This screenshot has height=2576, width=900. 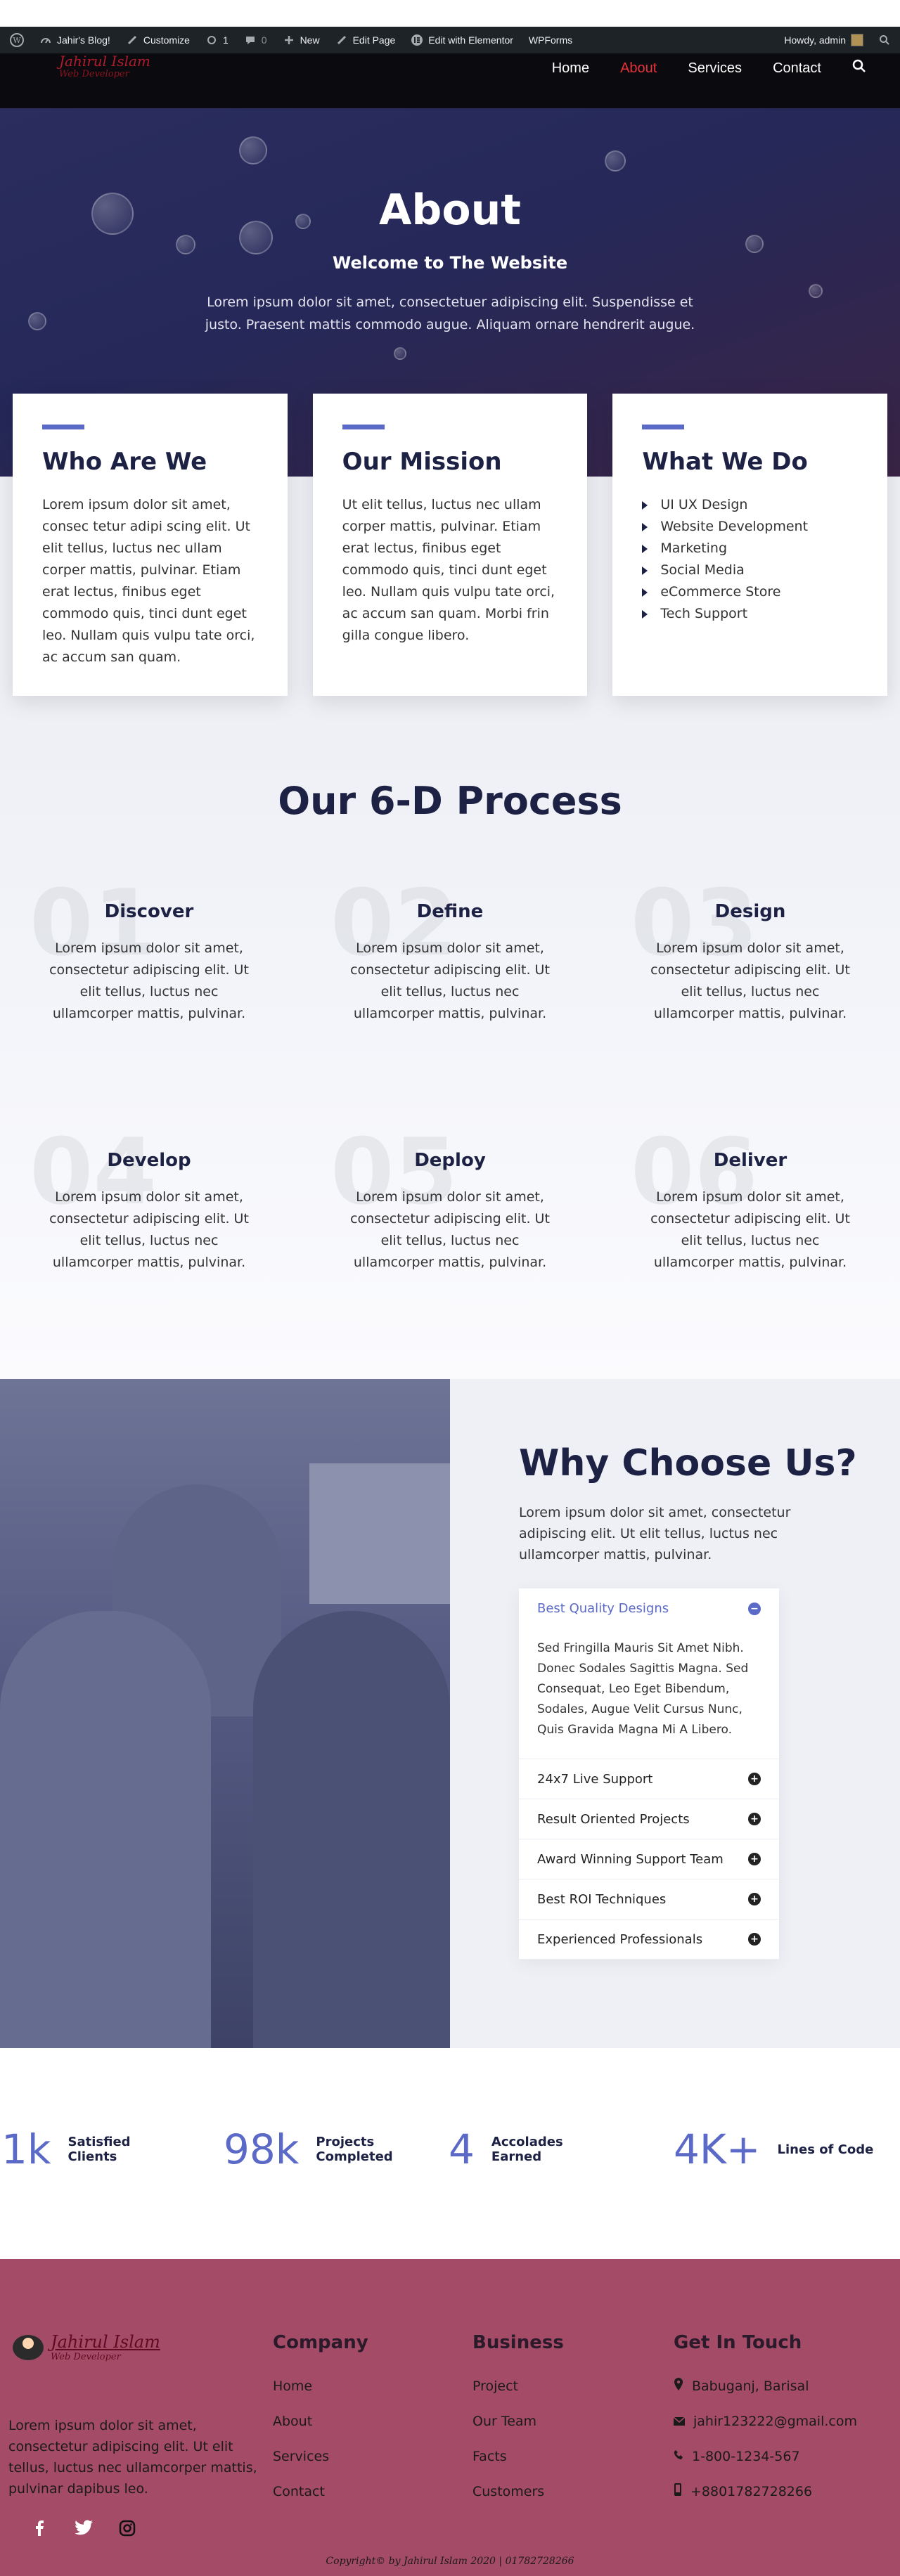 I want to click on footer-link-home: Home, so click(x=320, y=2387).